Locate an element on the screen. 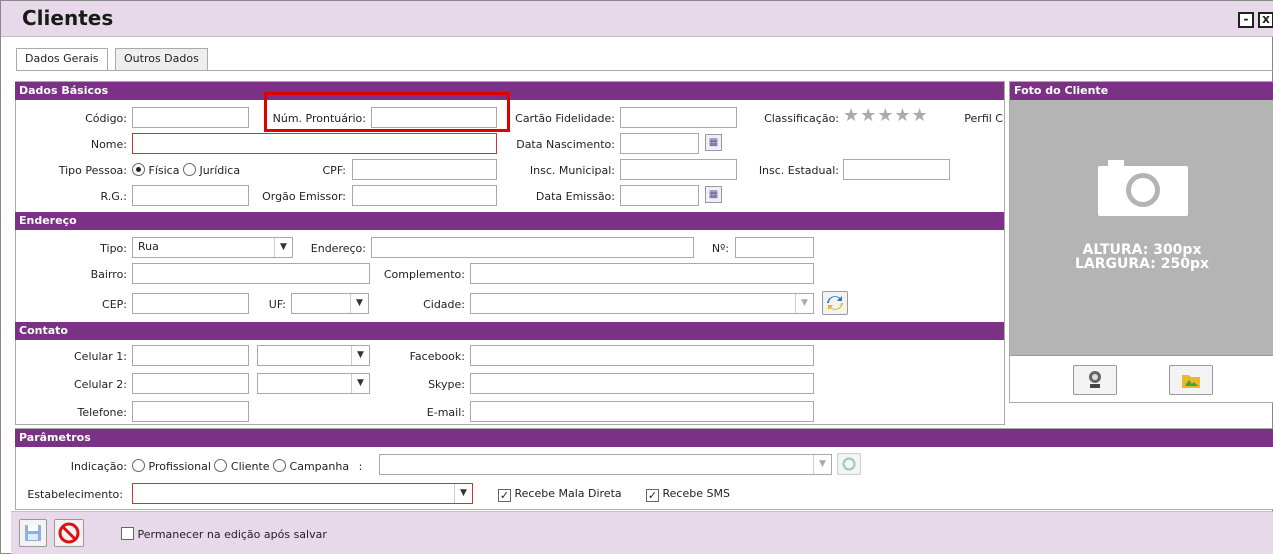 Image resolution: width=1273 pixels, height=554 pixels. celular1-input is located at coordinates (190, 355).